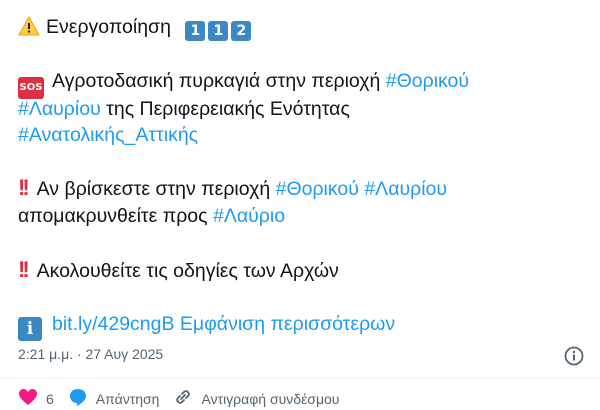 This screenshot has width=600, height=410. I want to click on reply-icon, so click(78, 398).